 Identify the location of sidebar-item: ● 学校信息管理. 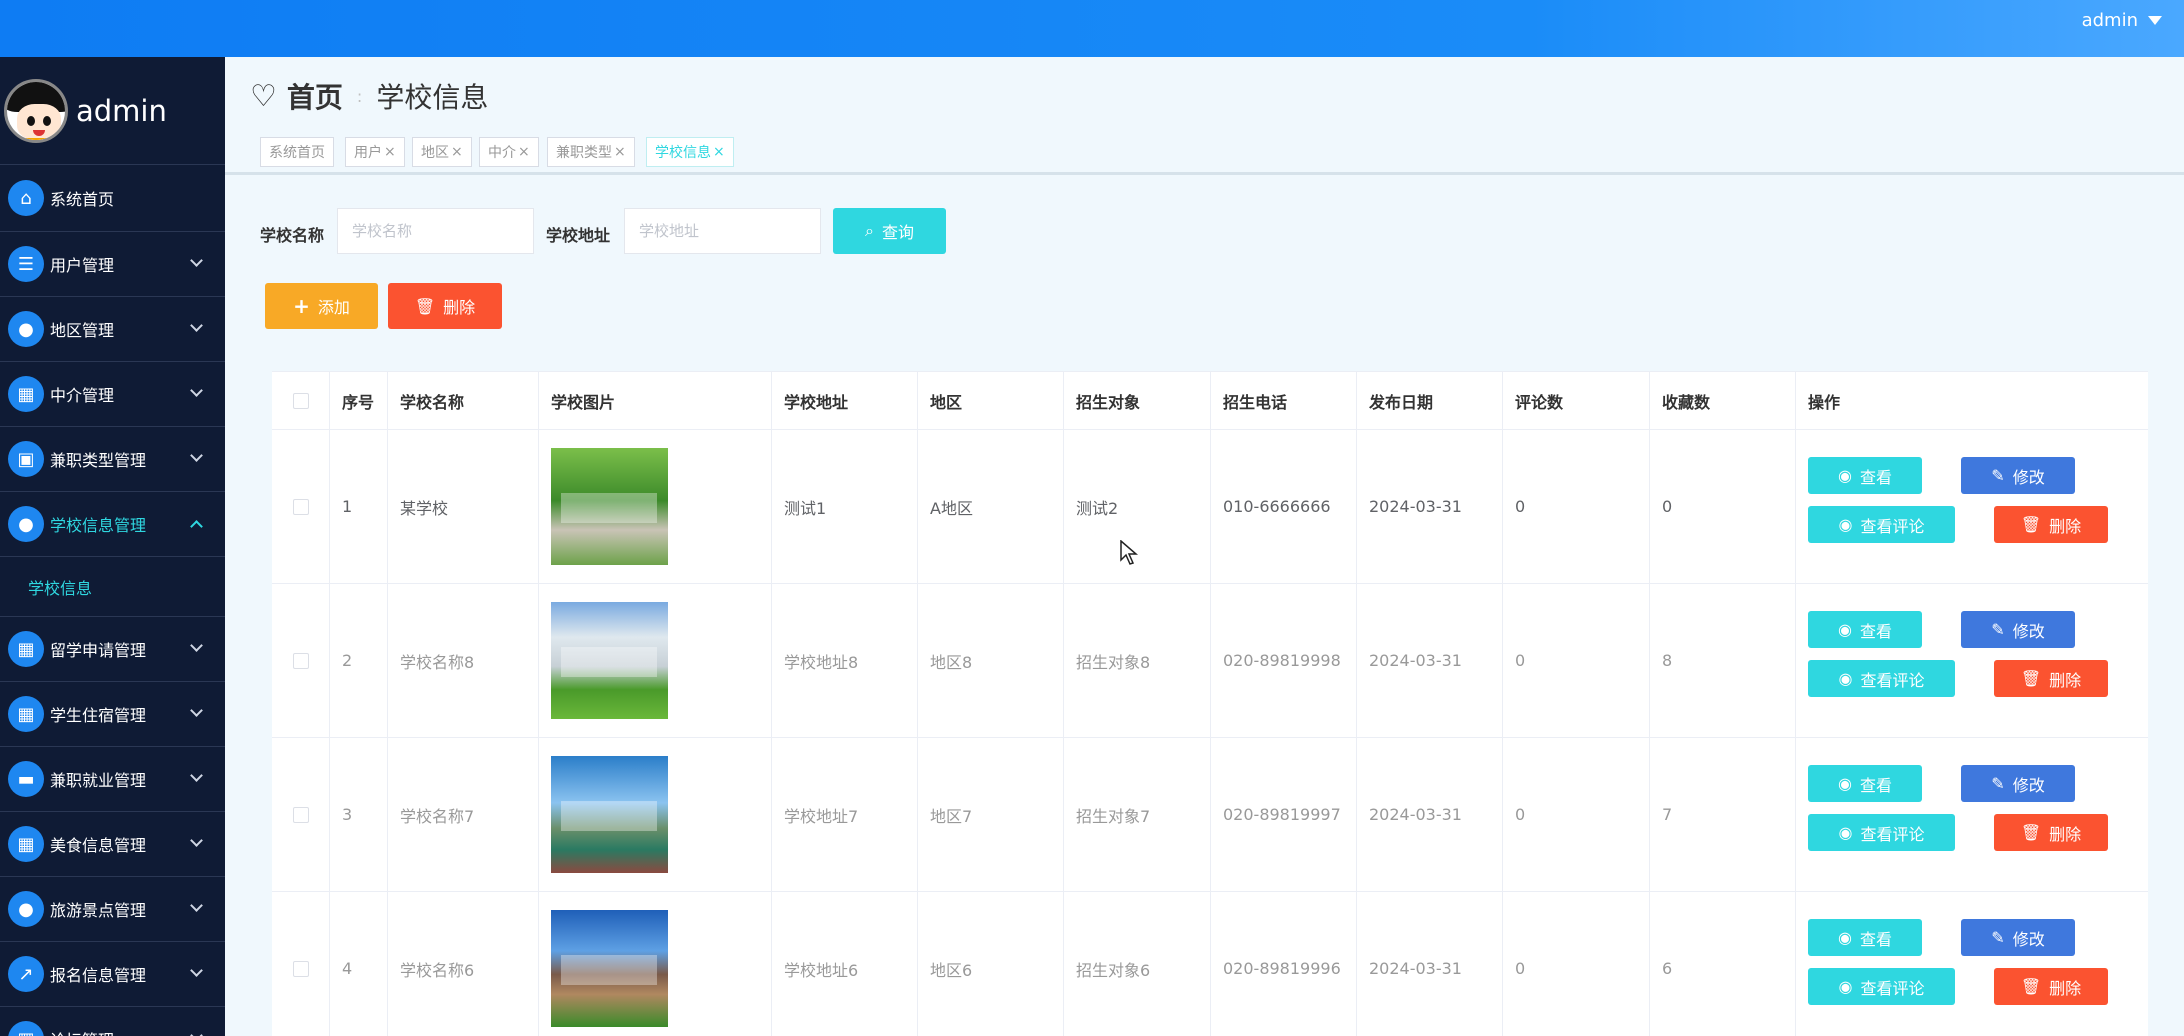
(112, 524).